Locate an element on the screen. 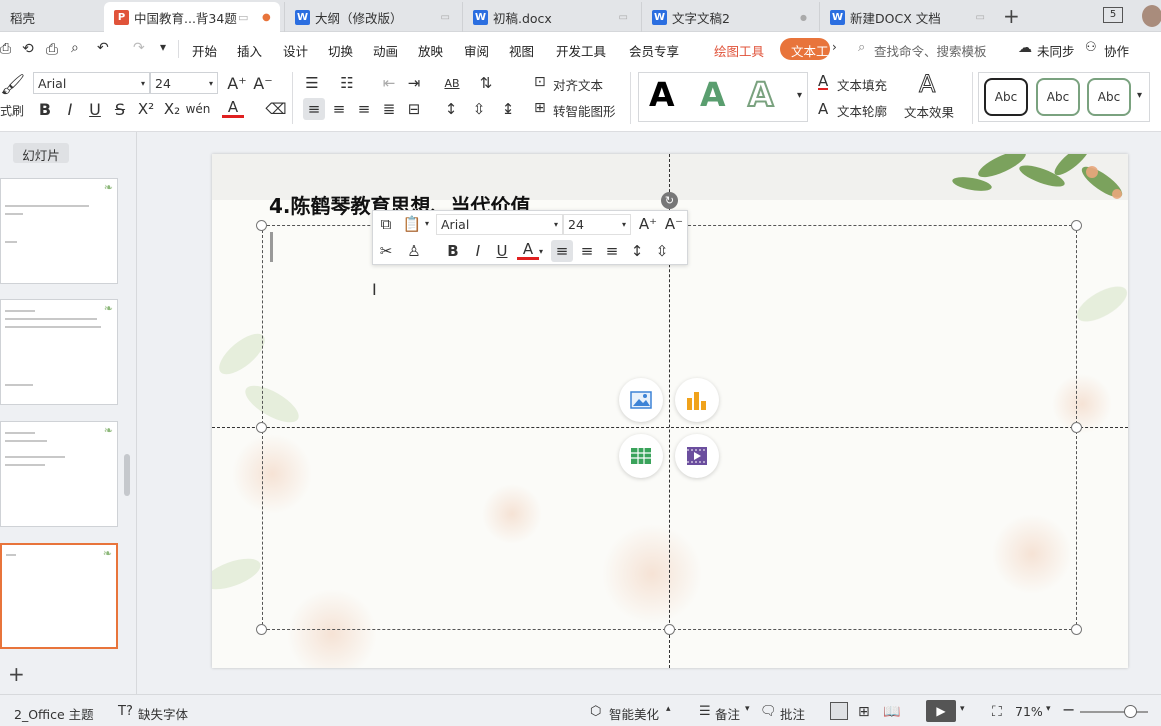 This screenshot has height=726, width=1161. format-painter-label: 式刷 is located at coordinates (12, 110).